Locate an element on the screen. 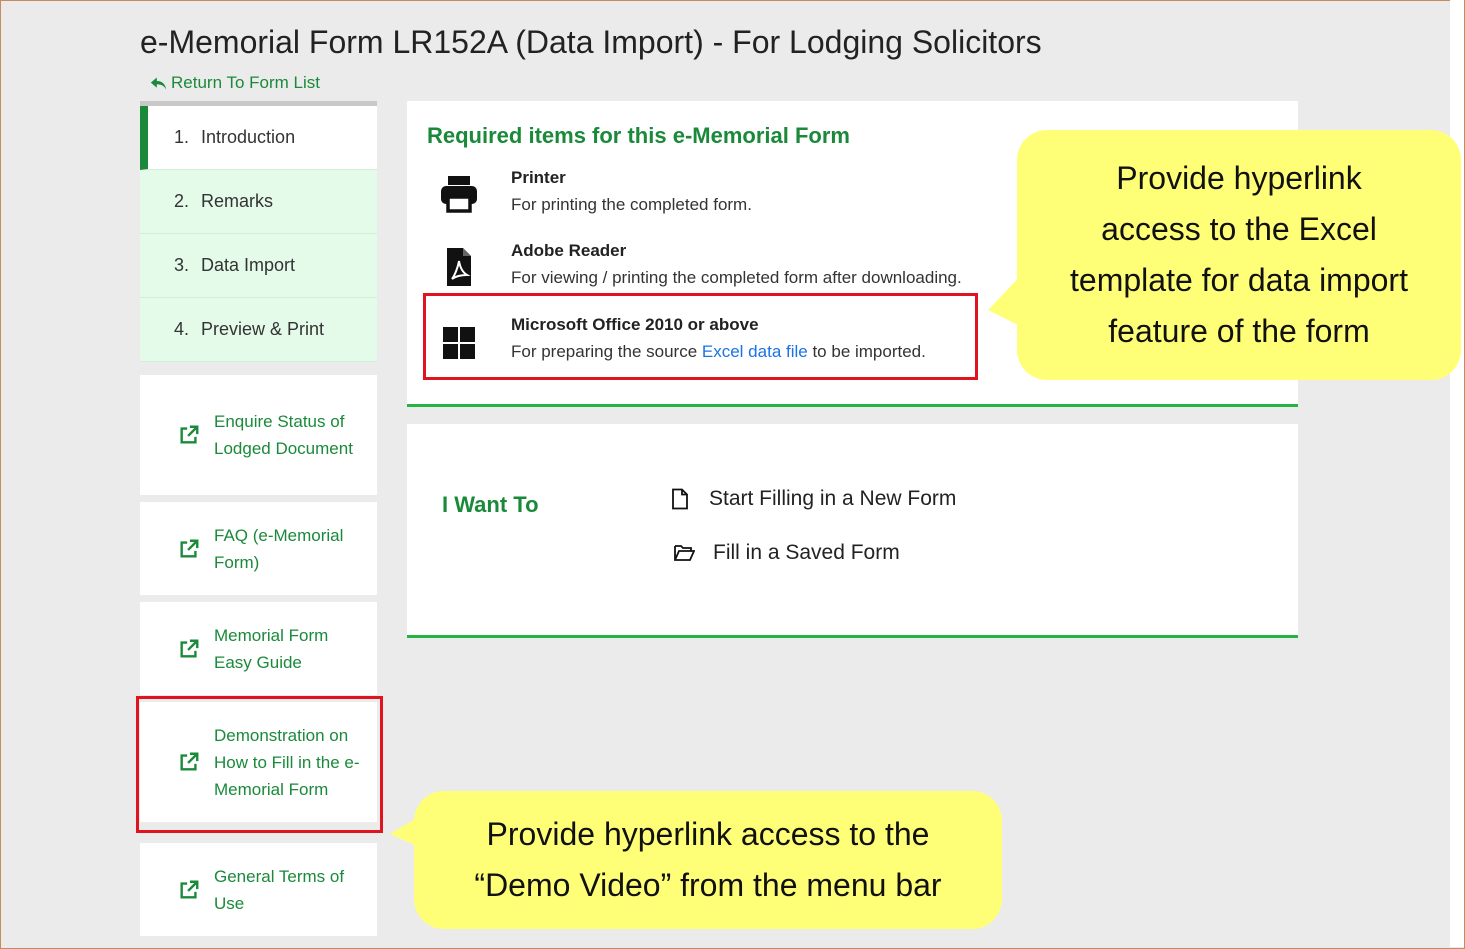  side-link-enquire-status: Enquire Status of Lodged Document is located at coordinates (258, 435).